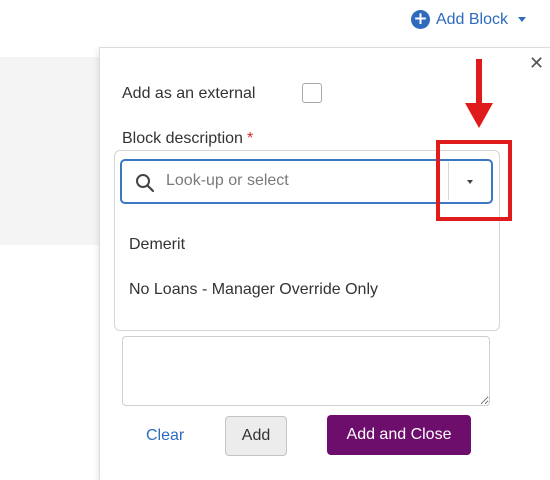  I want to click on add-block-label: Add Block, so click(471, 19).